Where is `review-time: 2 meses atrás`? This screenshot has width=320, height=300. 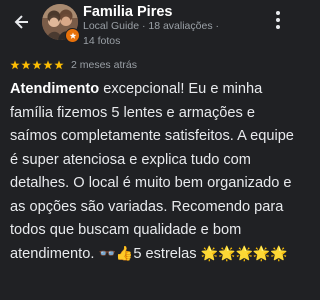 review-time: 2 meses atrás is located at coordinates (104, 65).